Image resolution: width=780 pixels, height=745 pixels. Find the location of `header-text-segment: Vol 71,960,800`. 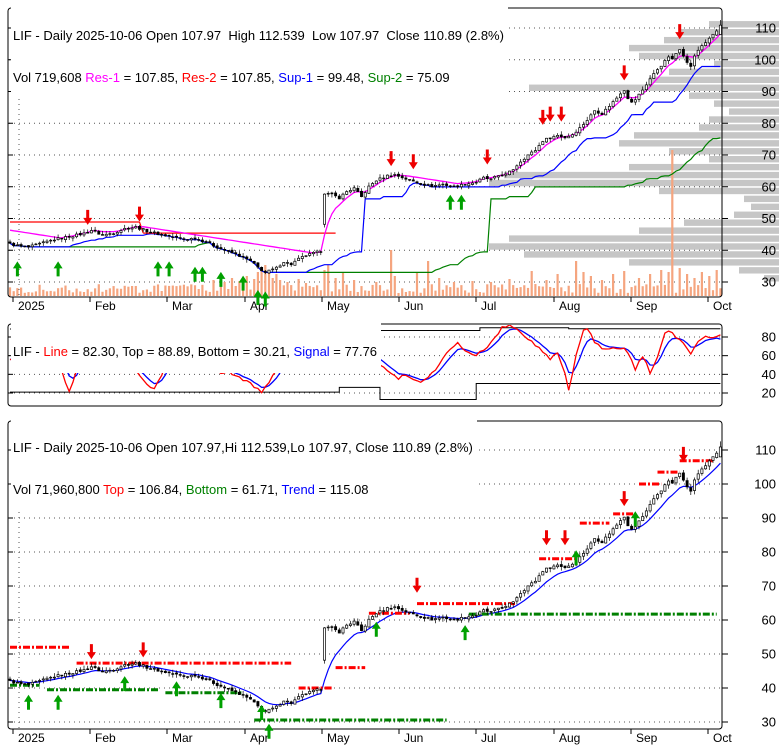

header-text-segment: Vol 71,960,800 is located at coordinates (58, 489).